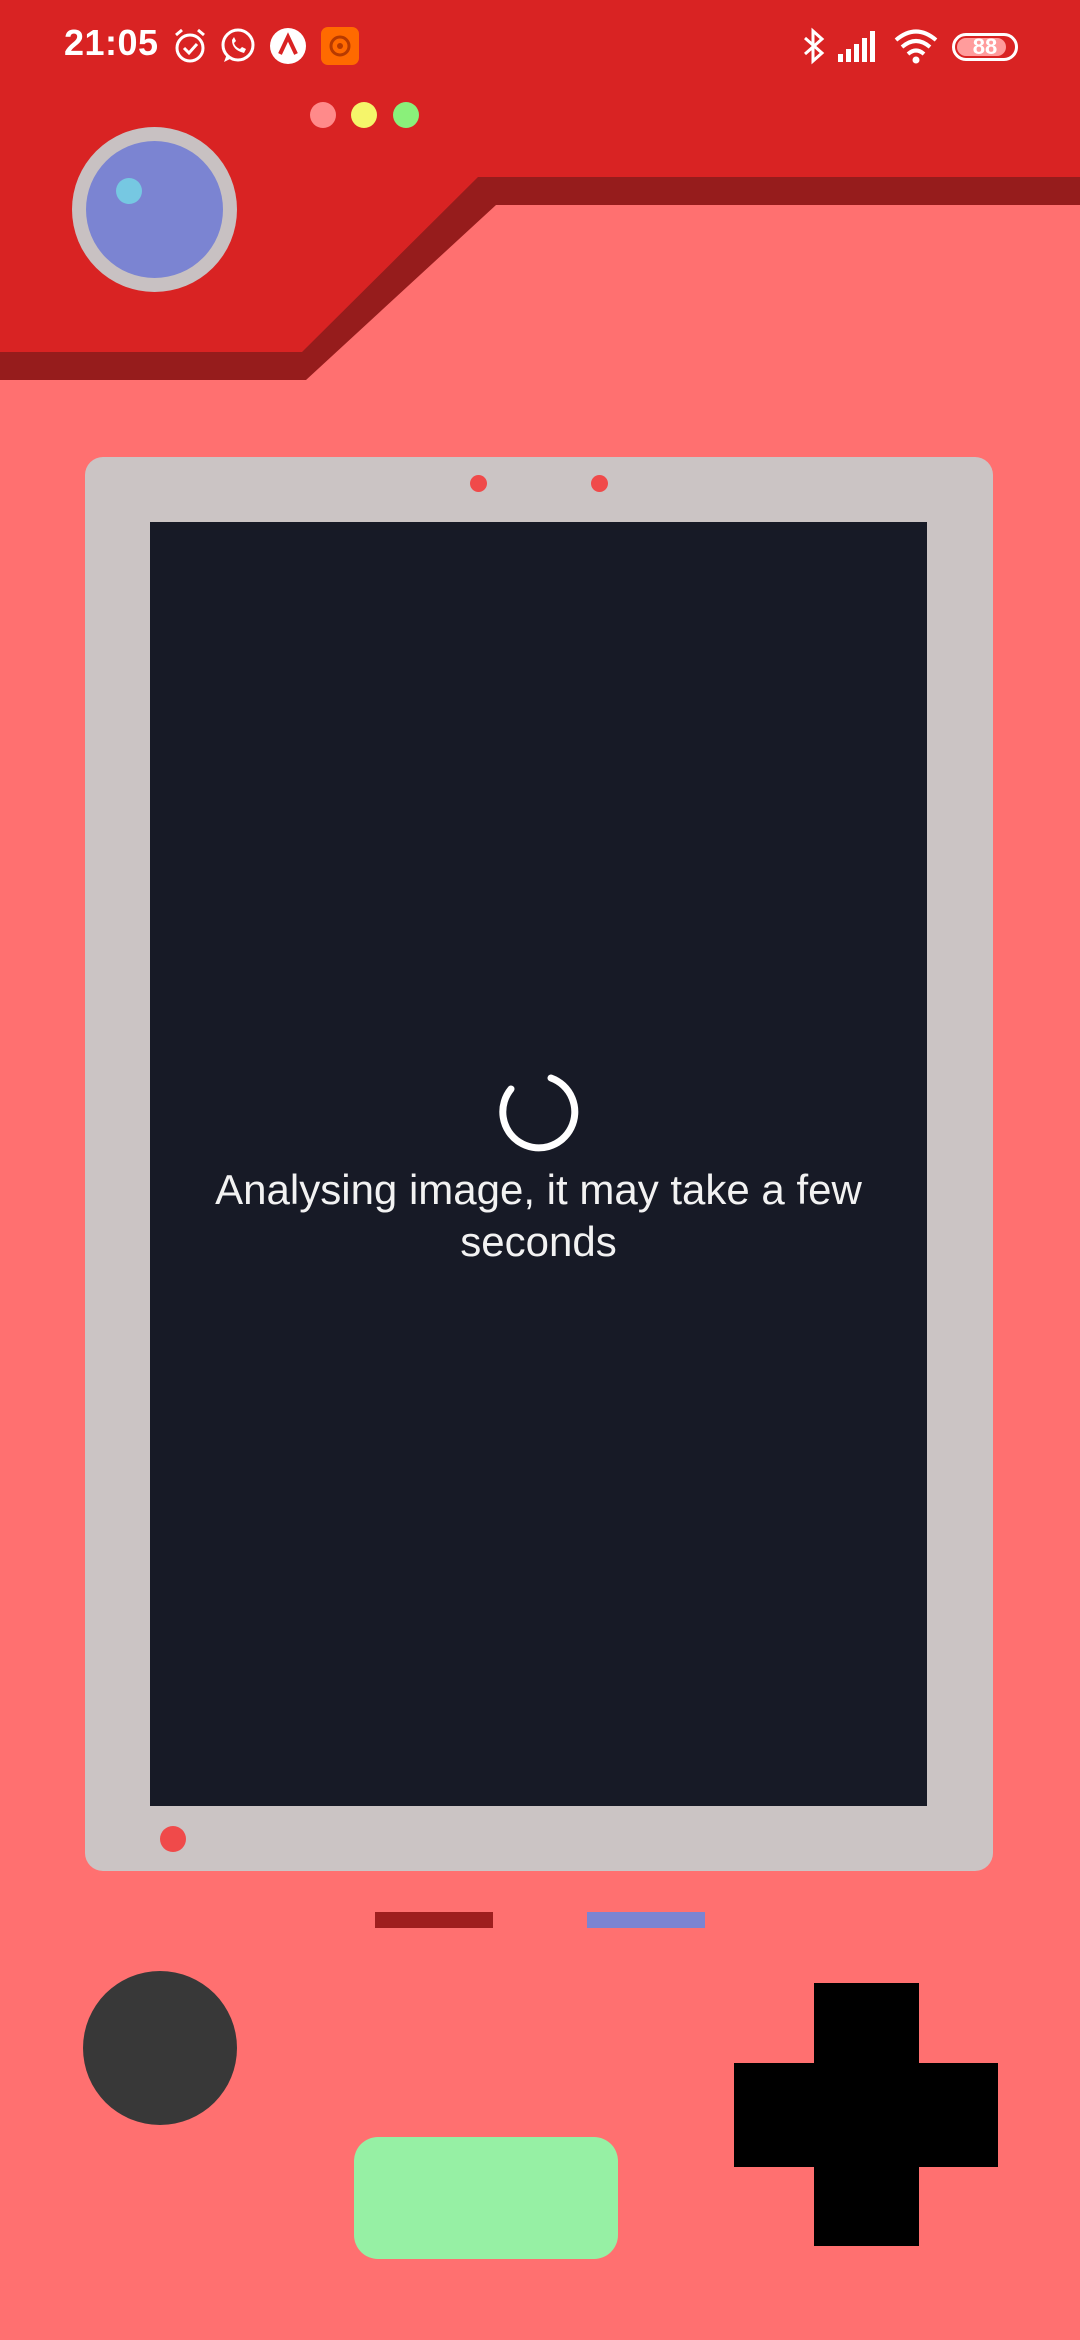 The height and width of the screenshot is (2340, 1080). What do you see at coordinates (129, 191) in the screenshot?
I see `lens-glint` at bounding box center [129, 191].